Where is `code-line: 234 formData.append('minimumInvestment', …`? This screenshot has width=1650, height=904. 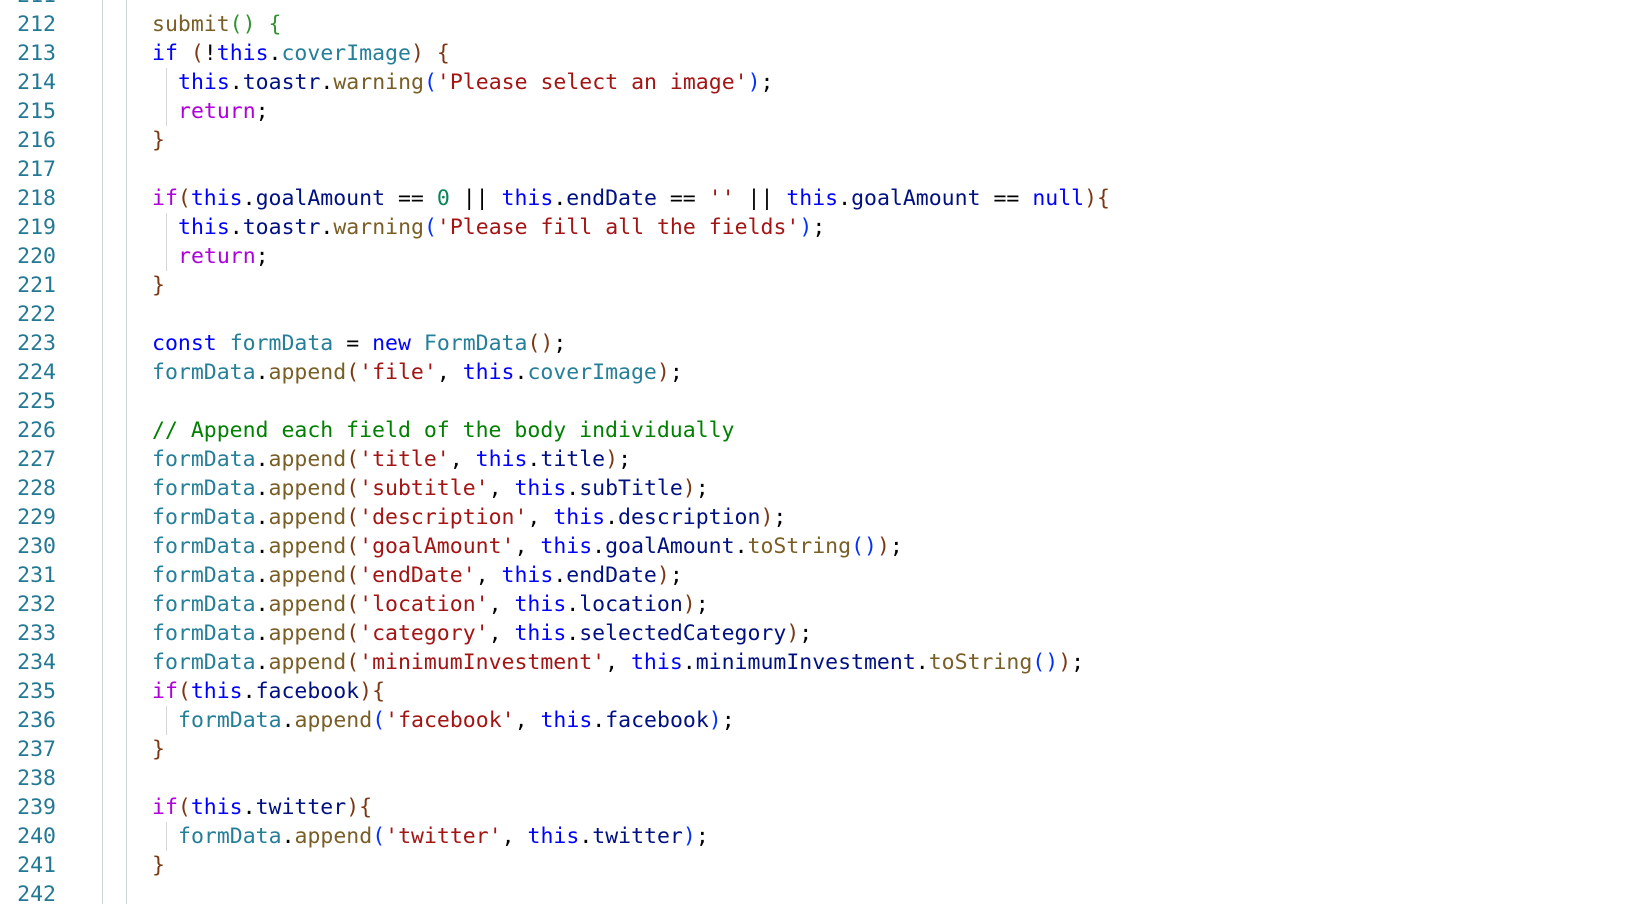 code-line: 234 formData.append('minimumInvestment', … is located at coordinates (825, 662).